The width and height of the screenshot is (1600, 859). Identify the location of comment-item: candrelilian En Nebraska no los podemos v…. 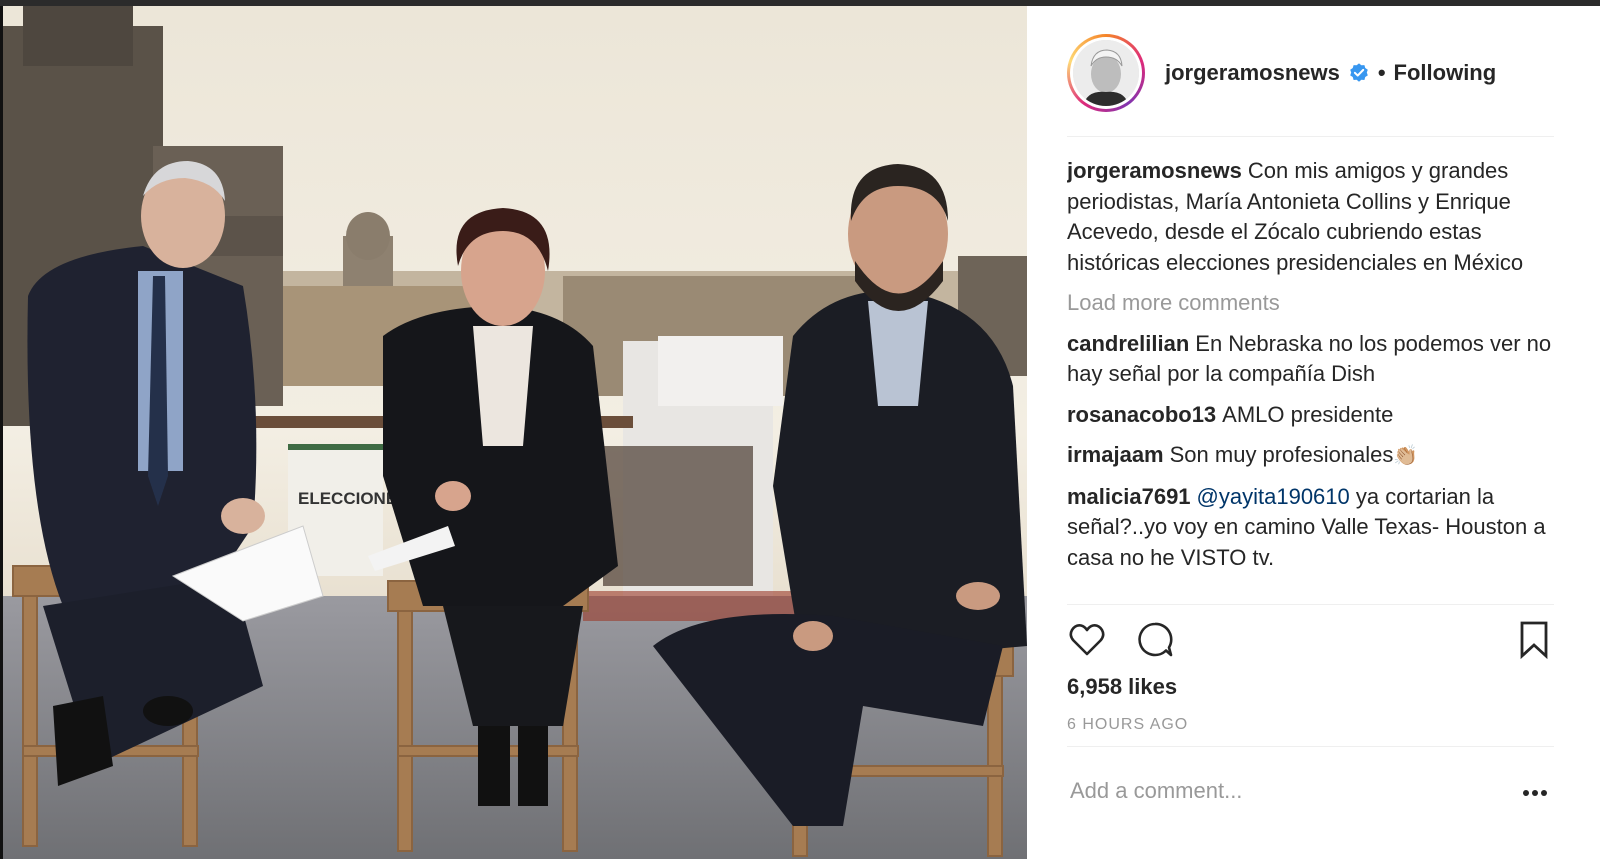
(1310, 359).